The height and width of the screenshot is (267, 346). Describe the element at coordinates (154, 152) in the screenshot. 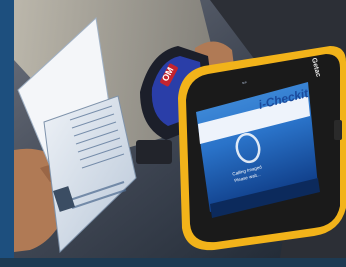

I see `scanner-handle` at that location.